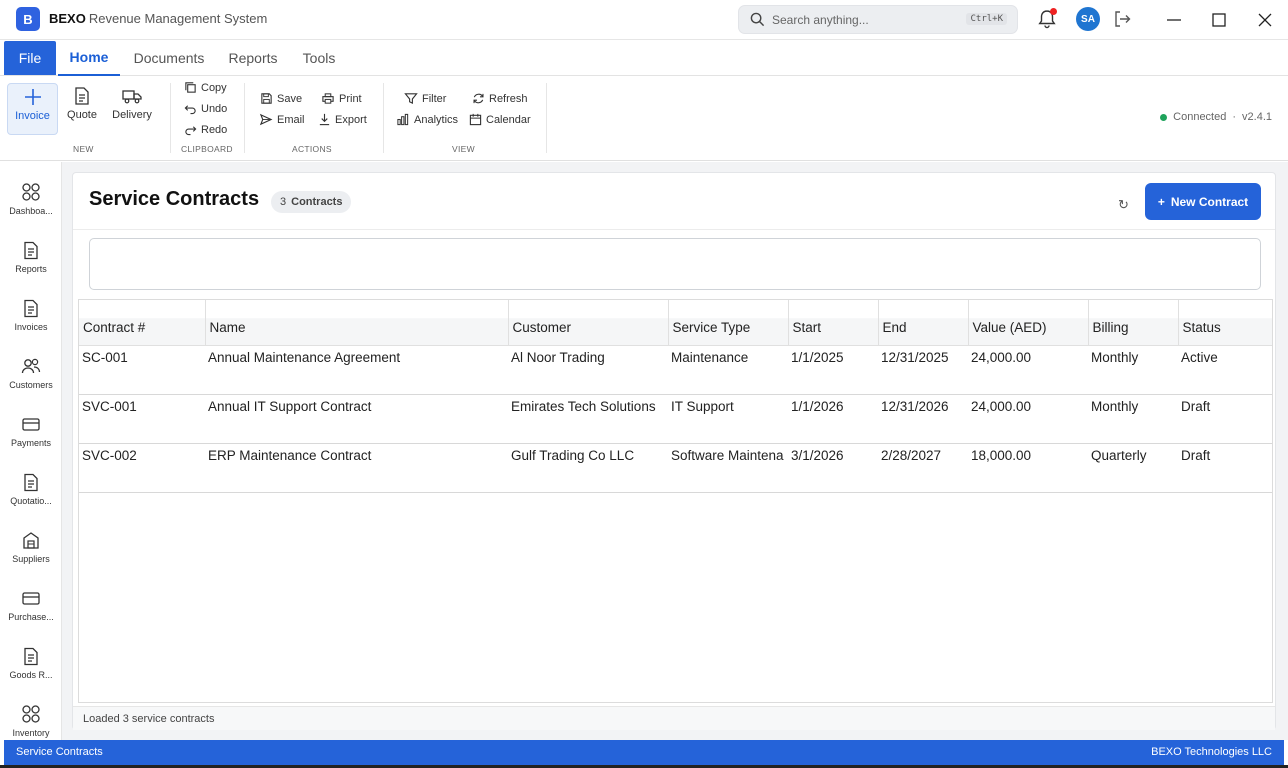 This screenshot has width=1288, height=768. I want to click on copy-button: Copy, so click(205, 87).